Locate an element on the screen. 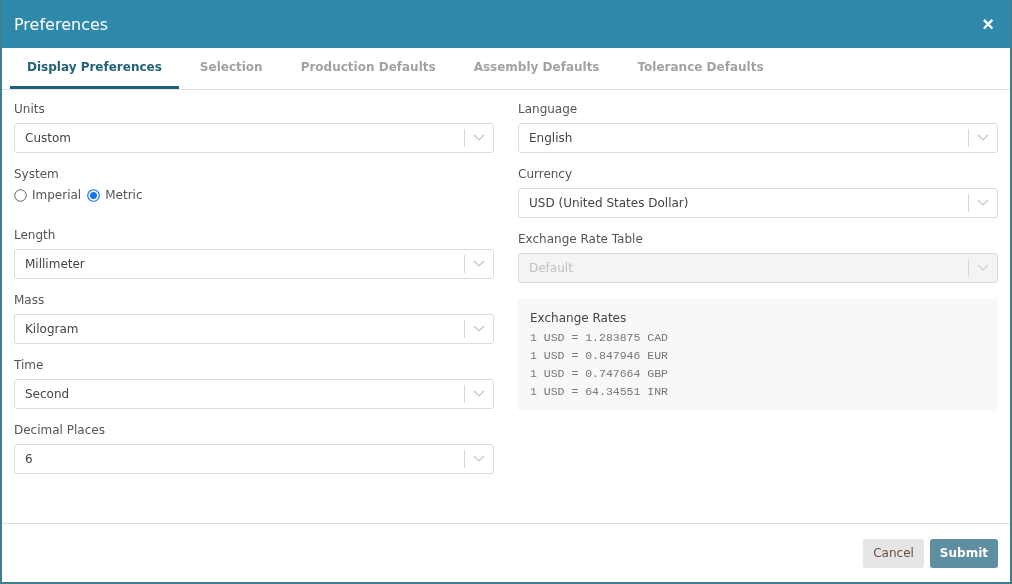  tab: Display Preferences is located at coordinates (94, 68).